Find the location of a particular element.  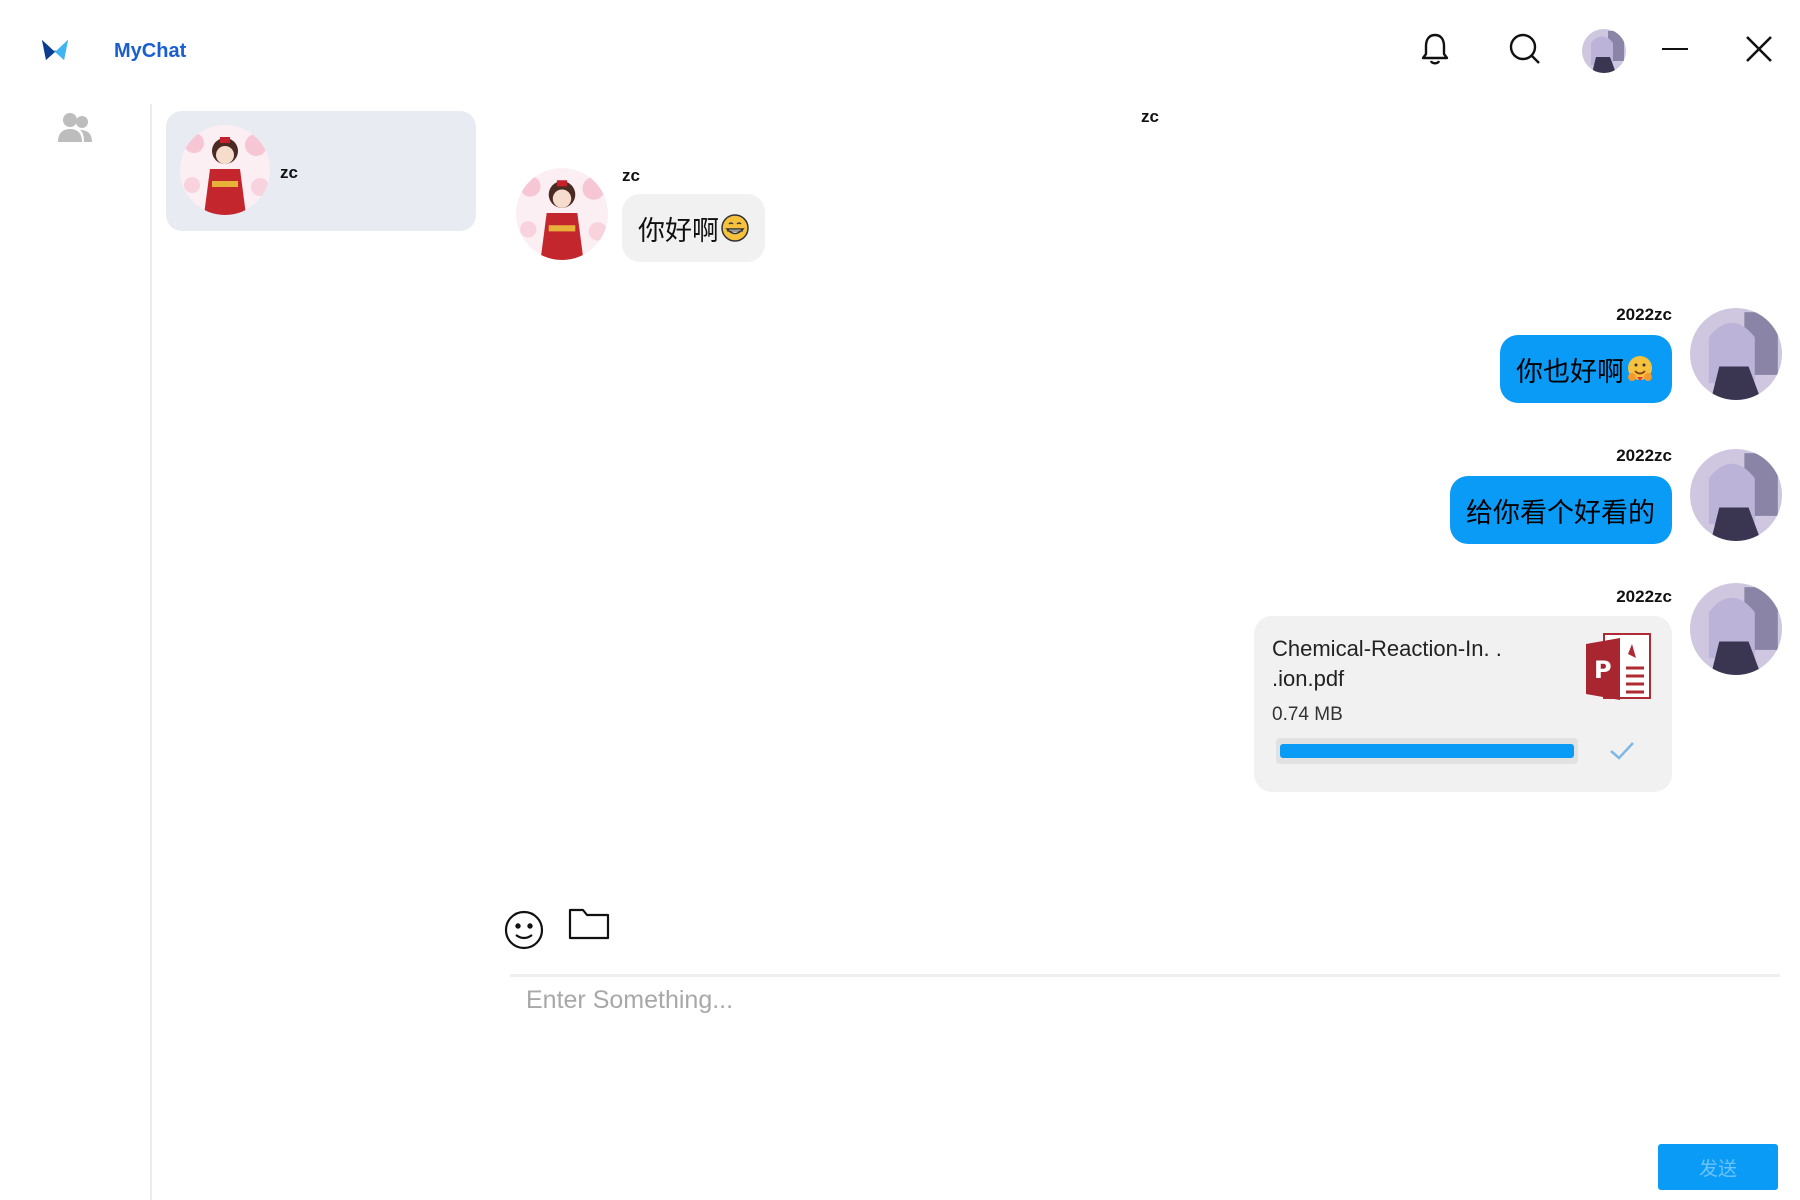

pdf-file-icon: P is located at coordinates (1619, 667).